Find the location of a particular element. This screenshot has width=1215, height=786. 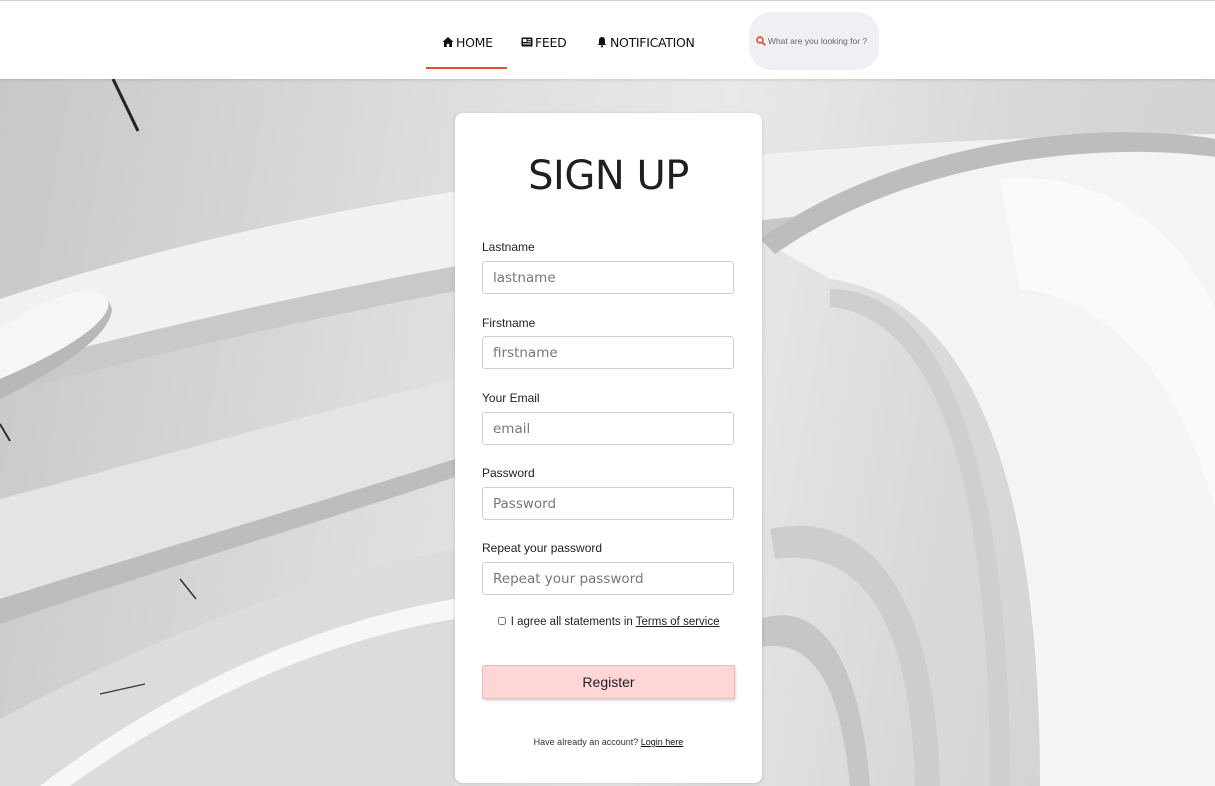

email-label: Your Email is located at coordinates (511, 398).